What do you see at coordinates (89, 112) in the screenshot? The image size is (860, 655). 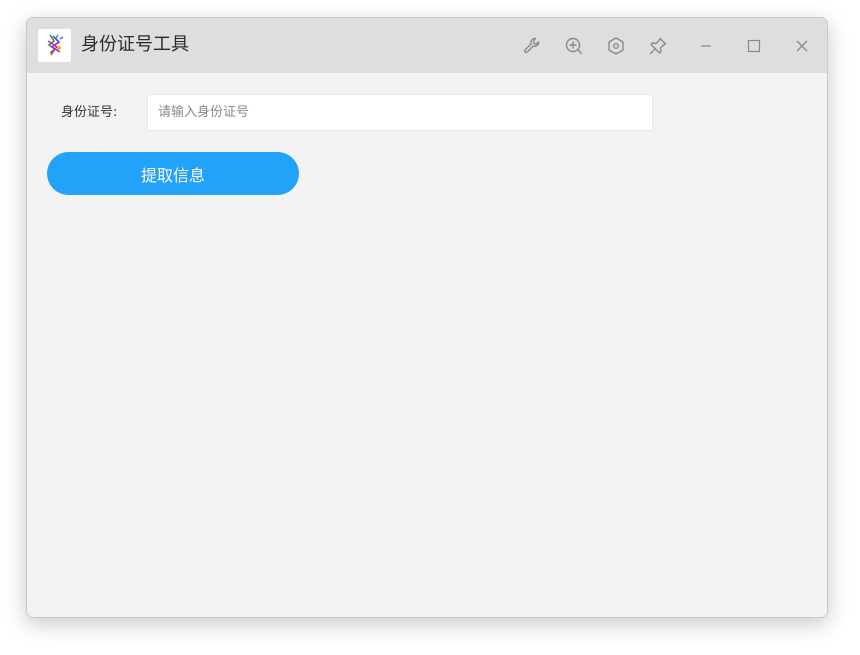 I see `id-number-label: 身份证号:` at bounding box center [89, 112].